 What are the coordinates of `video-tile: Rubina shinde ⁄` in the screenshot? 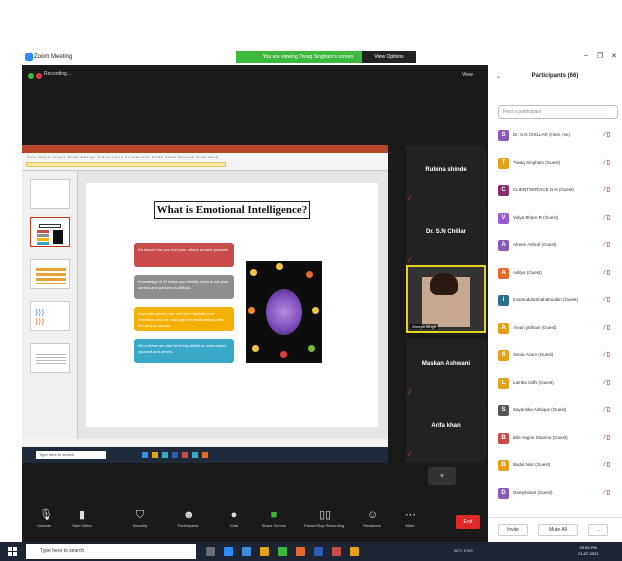 It's located at (446, 176).